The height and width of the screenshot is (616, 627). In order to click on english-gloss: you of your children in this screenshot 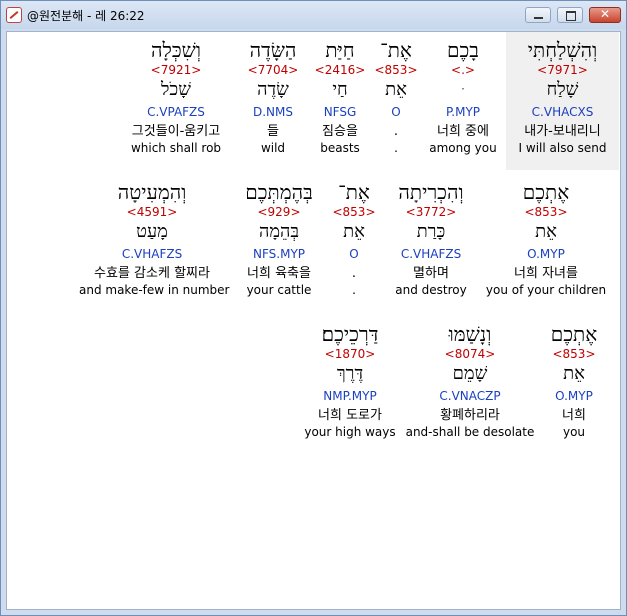, I will do `click(546, 290)`.